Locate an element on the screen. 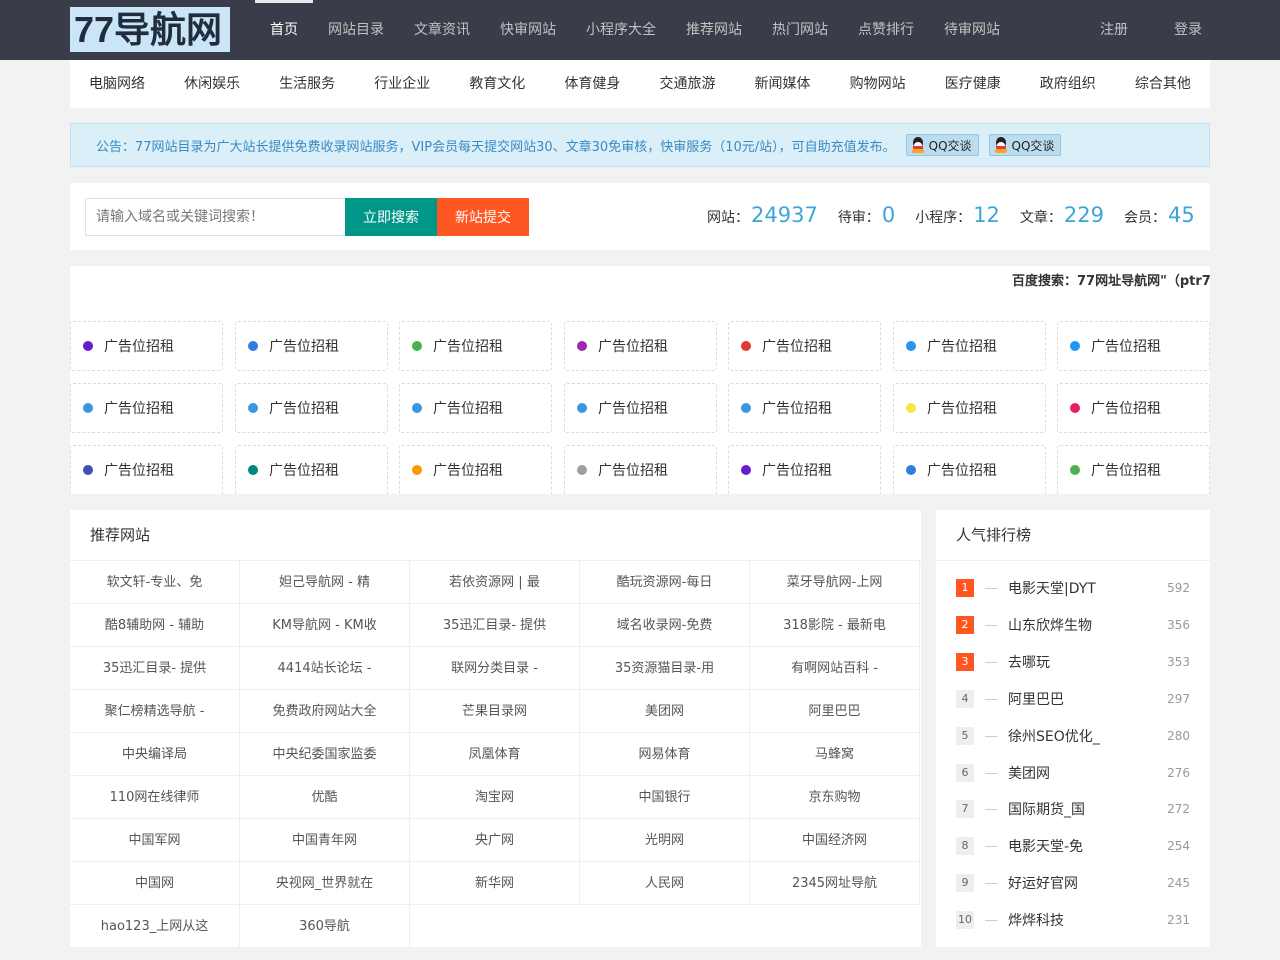 Image resolution: width=1280 pixels, height=960 pixels. recommended-site-link: 中央编译局 is located at coordinates (155, 754).